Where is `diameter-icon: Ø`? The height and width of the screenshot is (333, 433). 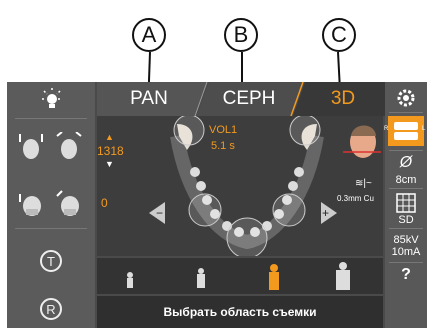 diameter-icon: Ø is located at coordinates (406, 163).